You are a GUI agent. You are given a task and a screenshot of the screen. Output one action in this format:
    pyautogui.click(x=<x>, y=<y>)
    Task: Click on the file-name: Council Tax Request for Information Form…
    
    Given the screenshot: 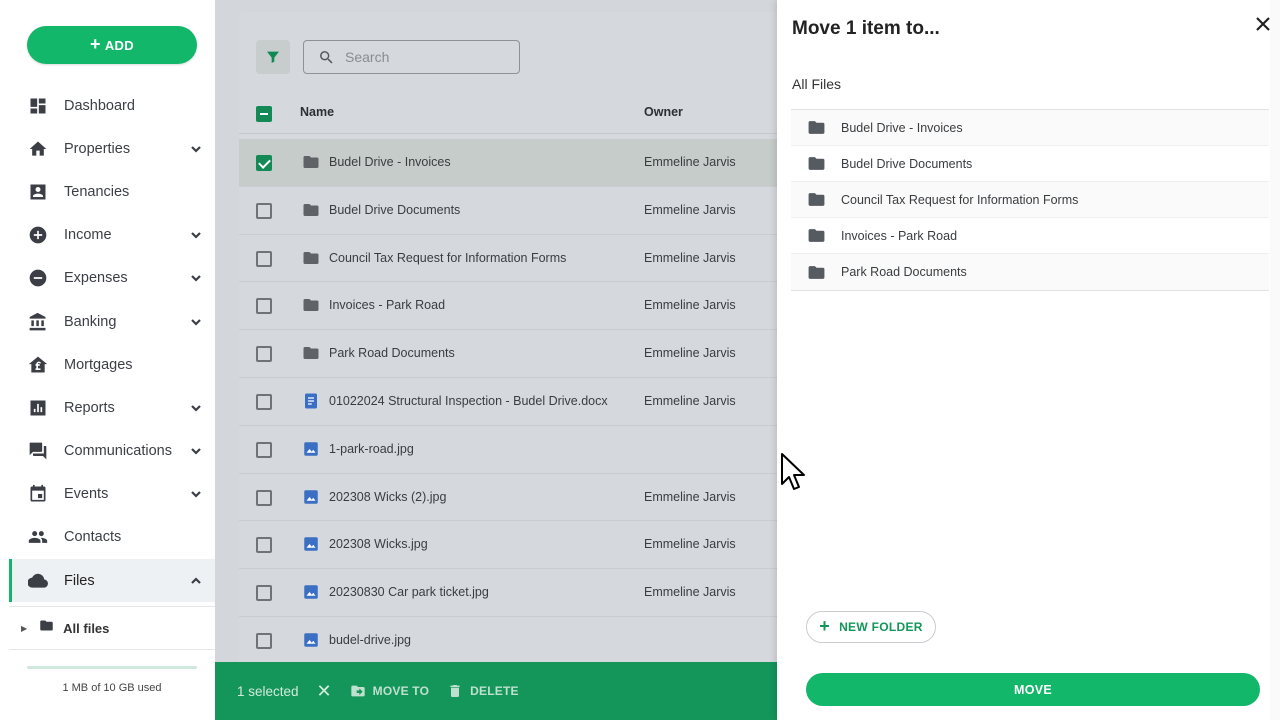 What is the action you would take?
    pyautogui.click(x=447, y=258)
    